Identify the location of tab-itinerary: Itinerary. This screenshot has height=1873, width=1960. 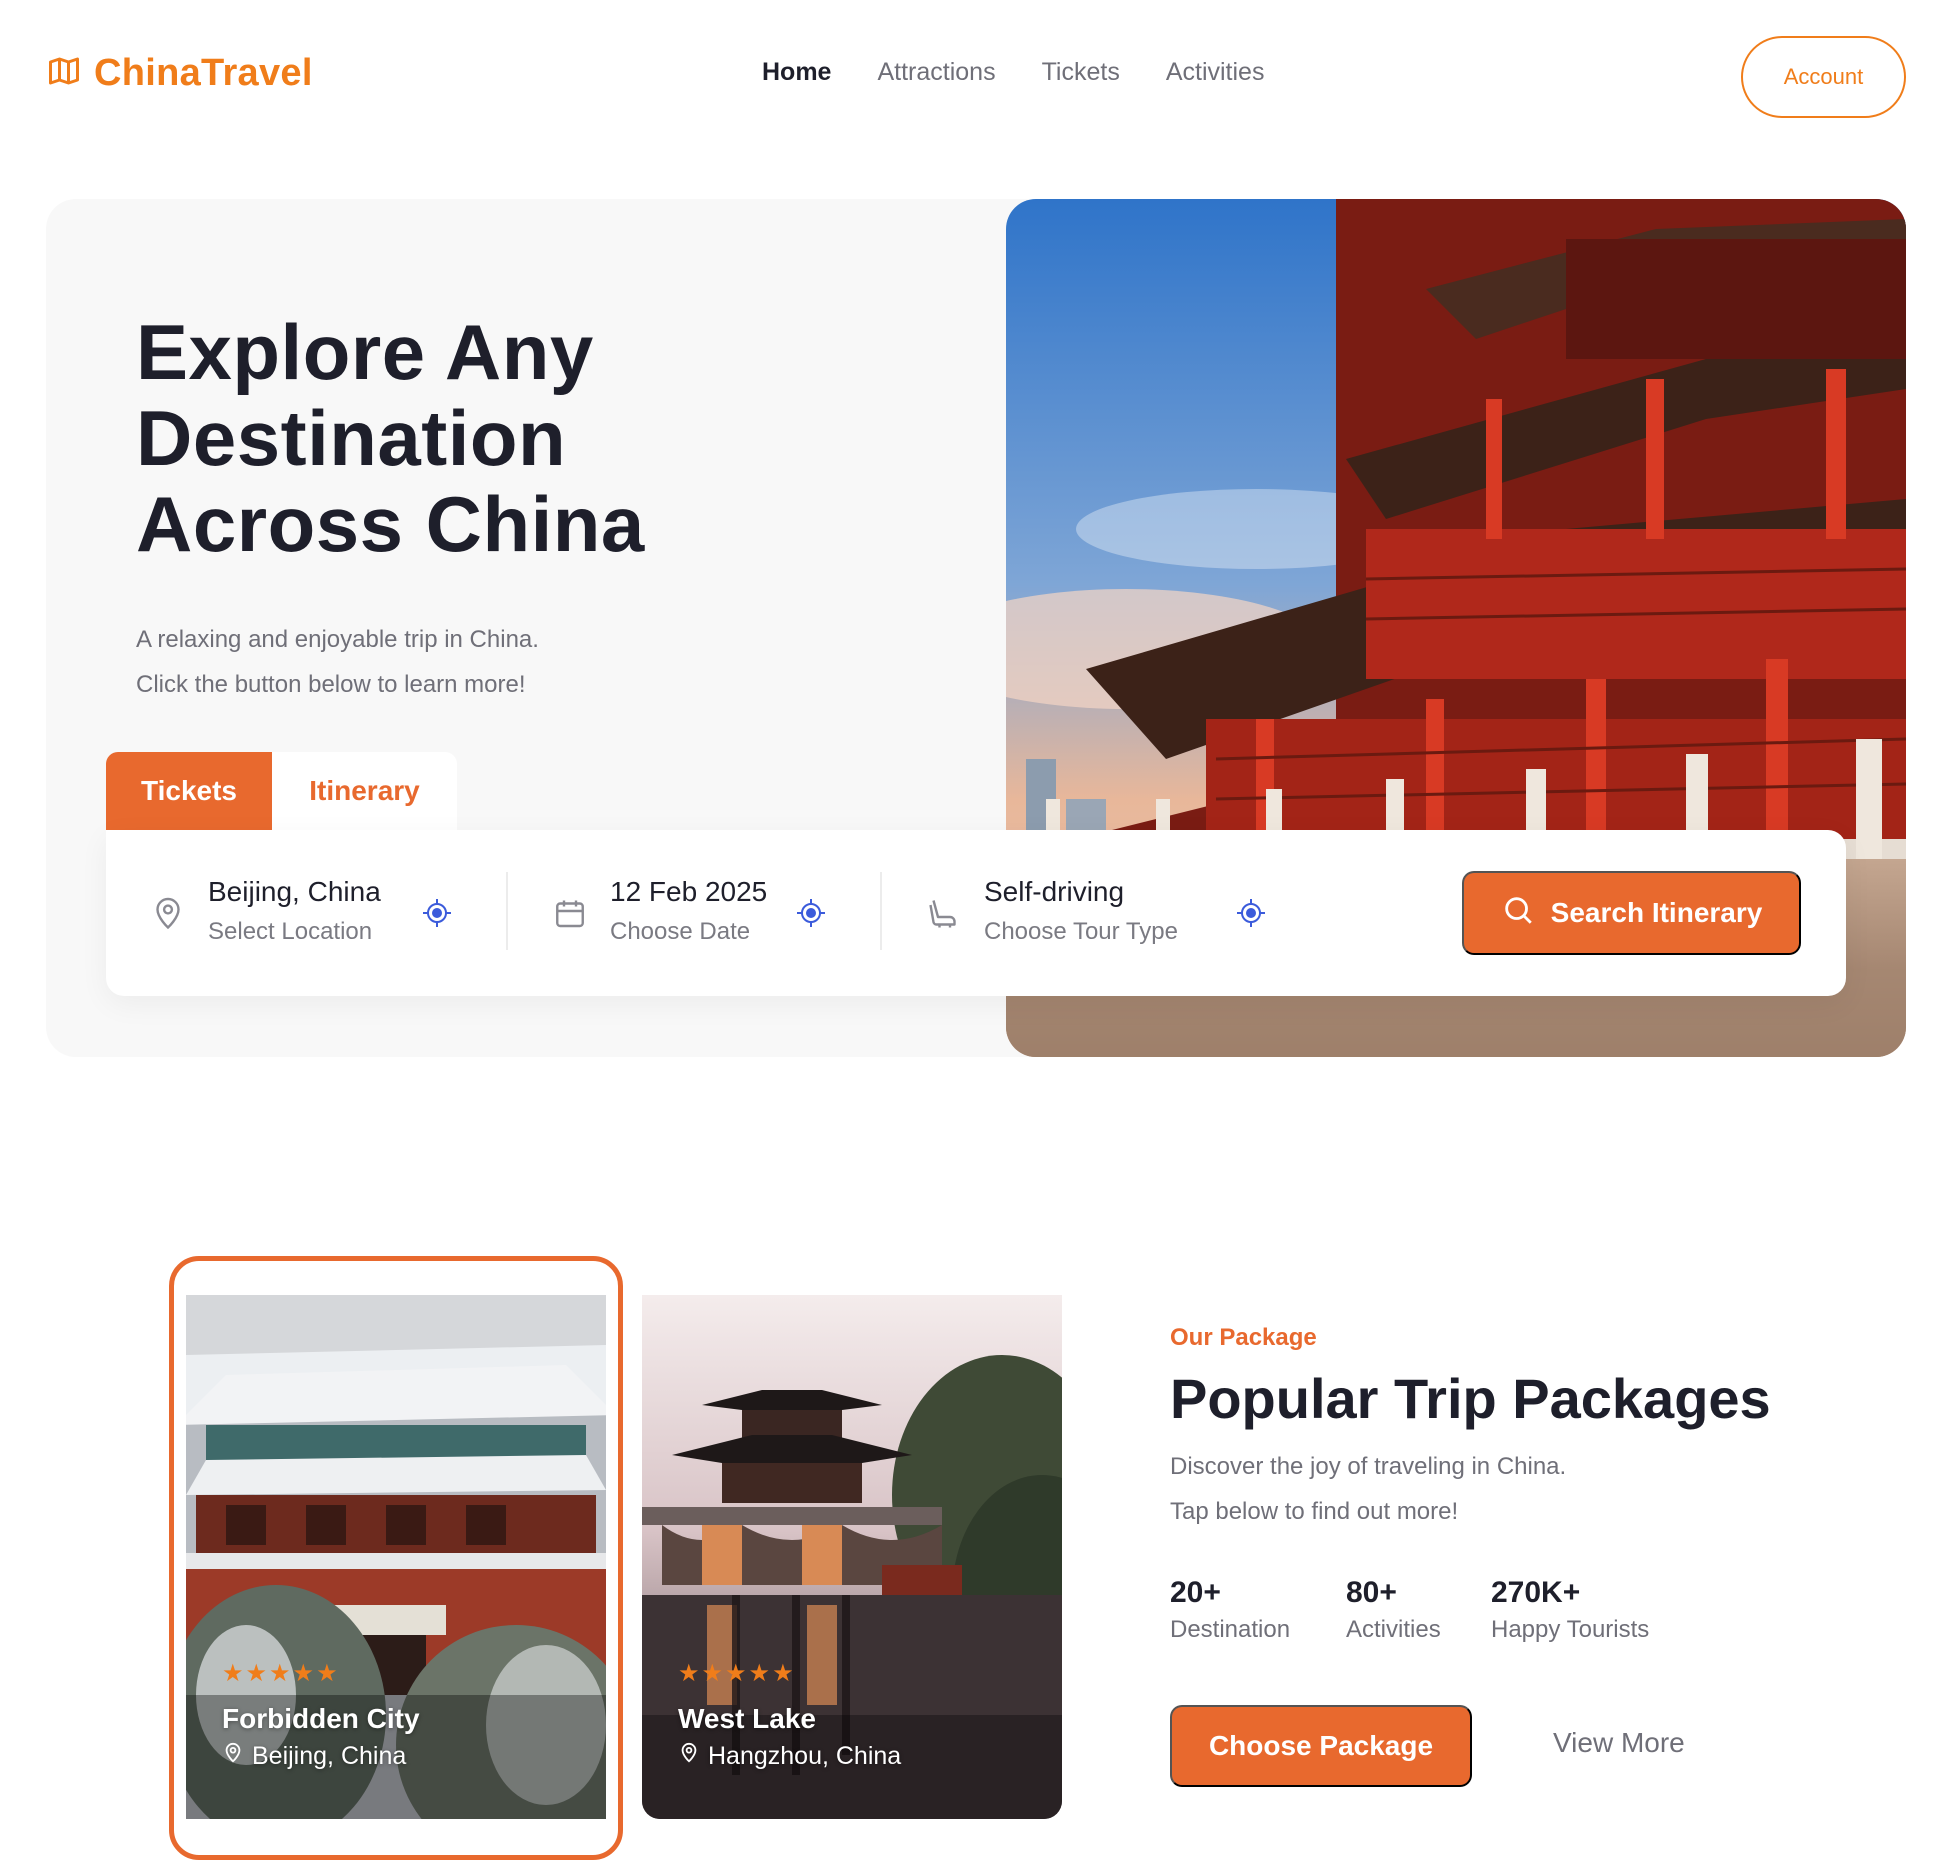
(364, 791).